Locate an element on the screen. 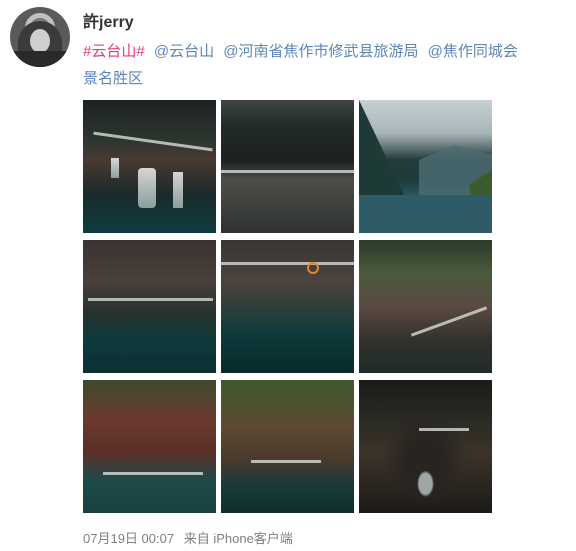  post-meta: 07月19日 00:07 来自 iPhone客户端 is located at coordinates (191, 537).